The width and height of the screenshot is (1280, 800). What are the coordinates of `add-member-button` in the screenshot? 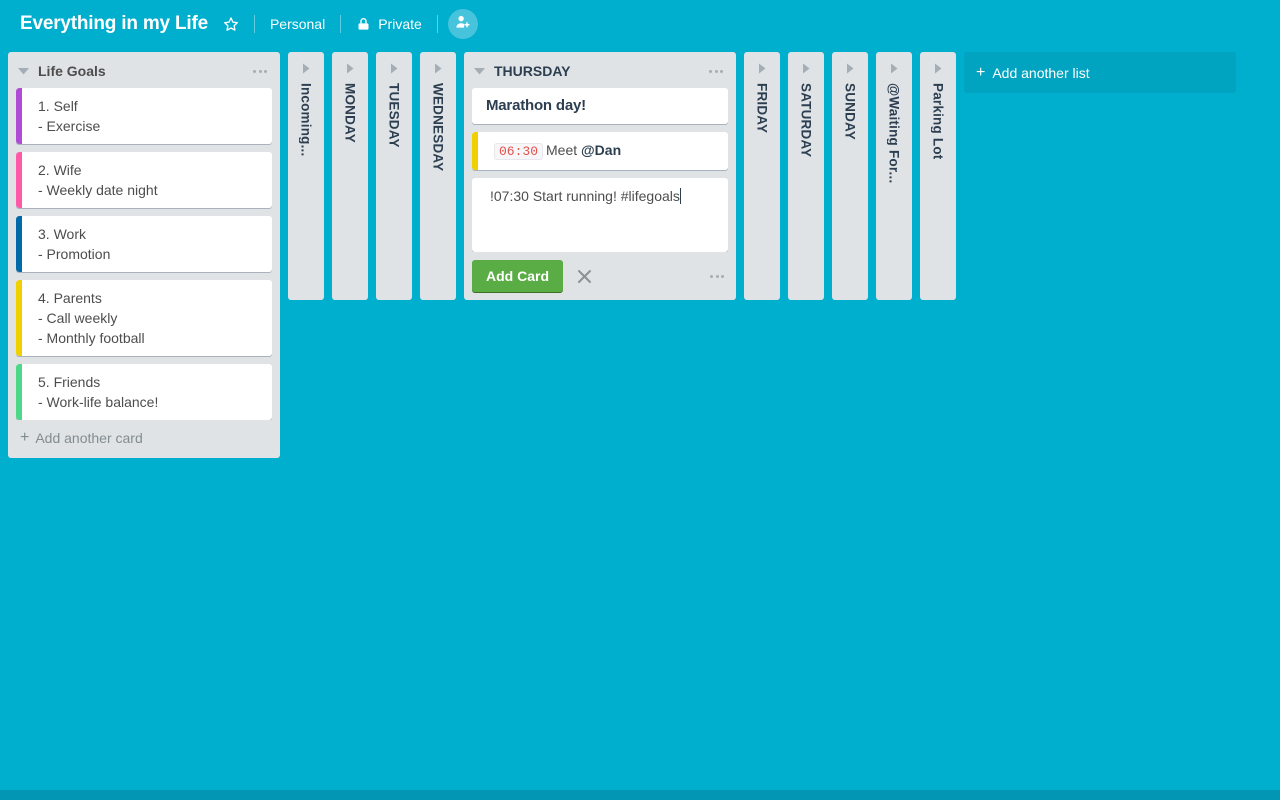 It's located at (462, 24).